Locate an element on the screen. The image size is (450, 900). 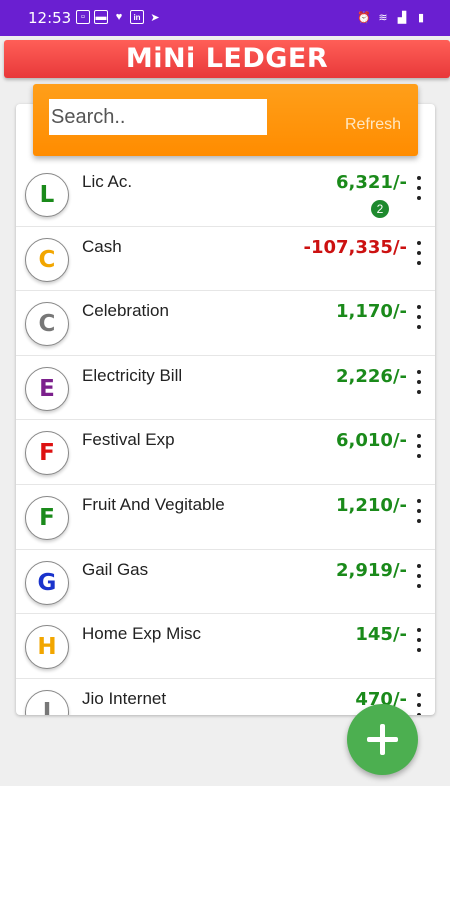
add-ledger-button is located at coordinates (382, 739).